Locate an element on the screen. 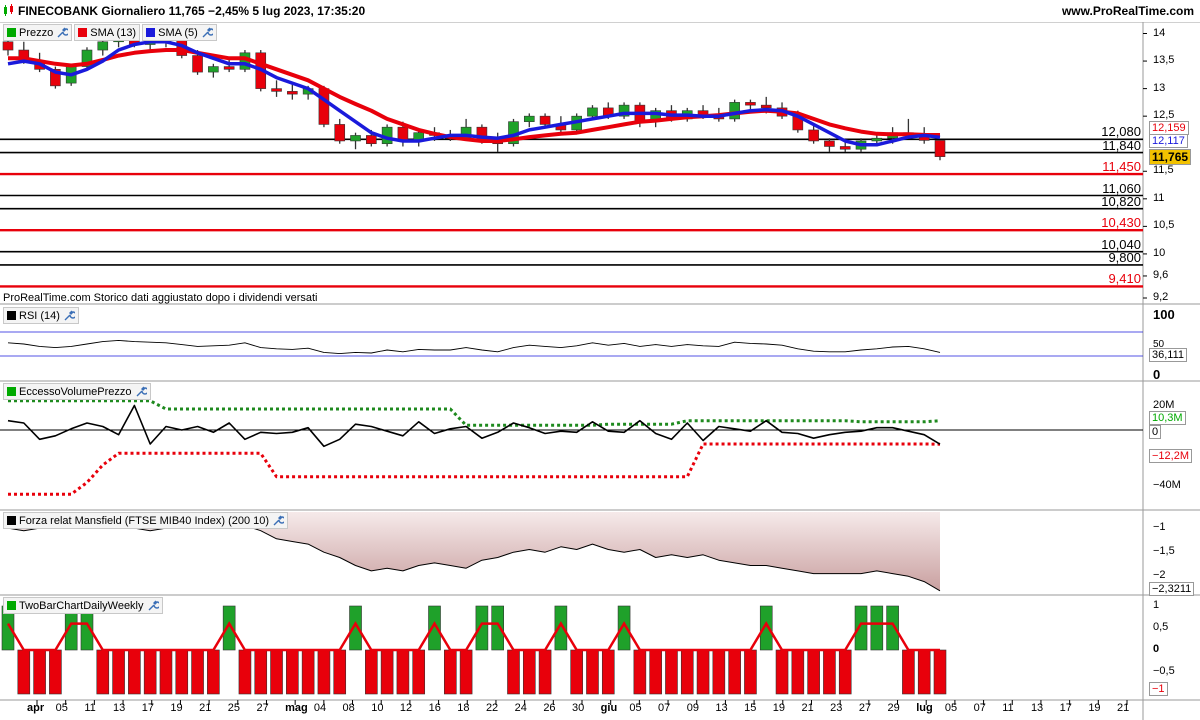  volume-tick-40m: −40M is located at coordinates (1167, 485).